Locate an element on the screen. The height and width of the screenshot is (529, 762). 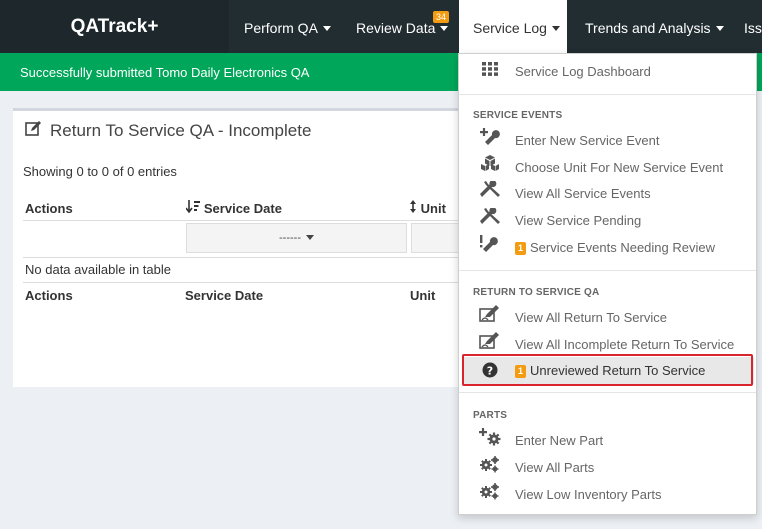
col-header-service-date-label: Service Date is located at coordinates (242, 208).